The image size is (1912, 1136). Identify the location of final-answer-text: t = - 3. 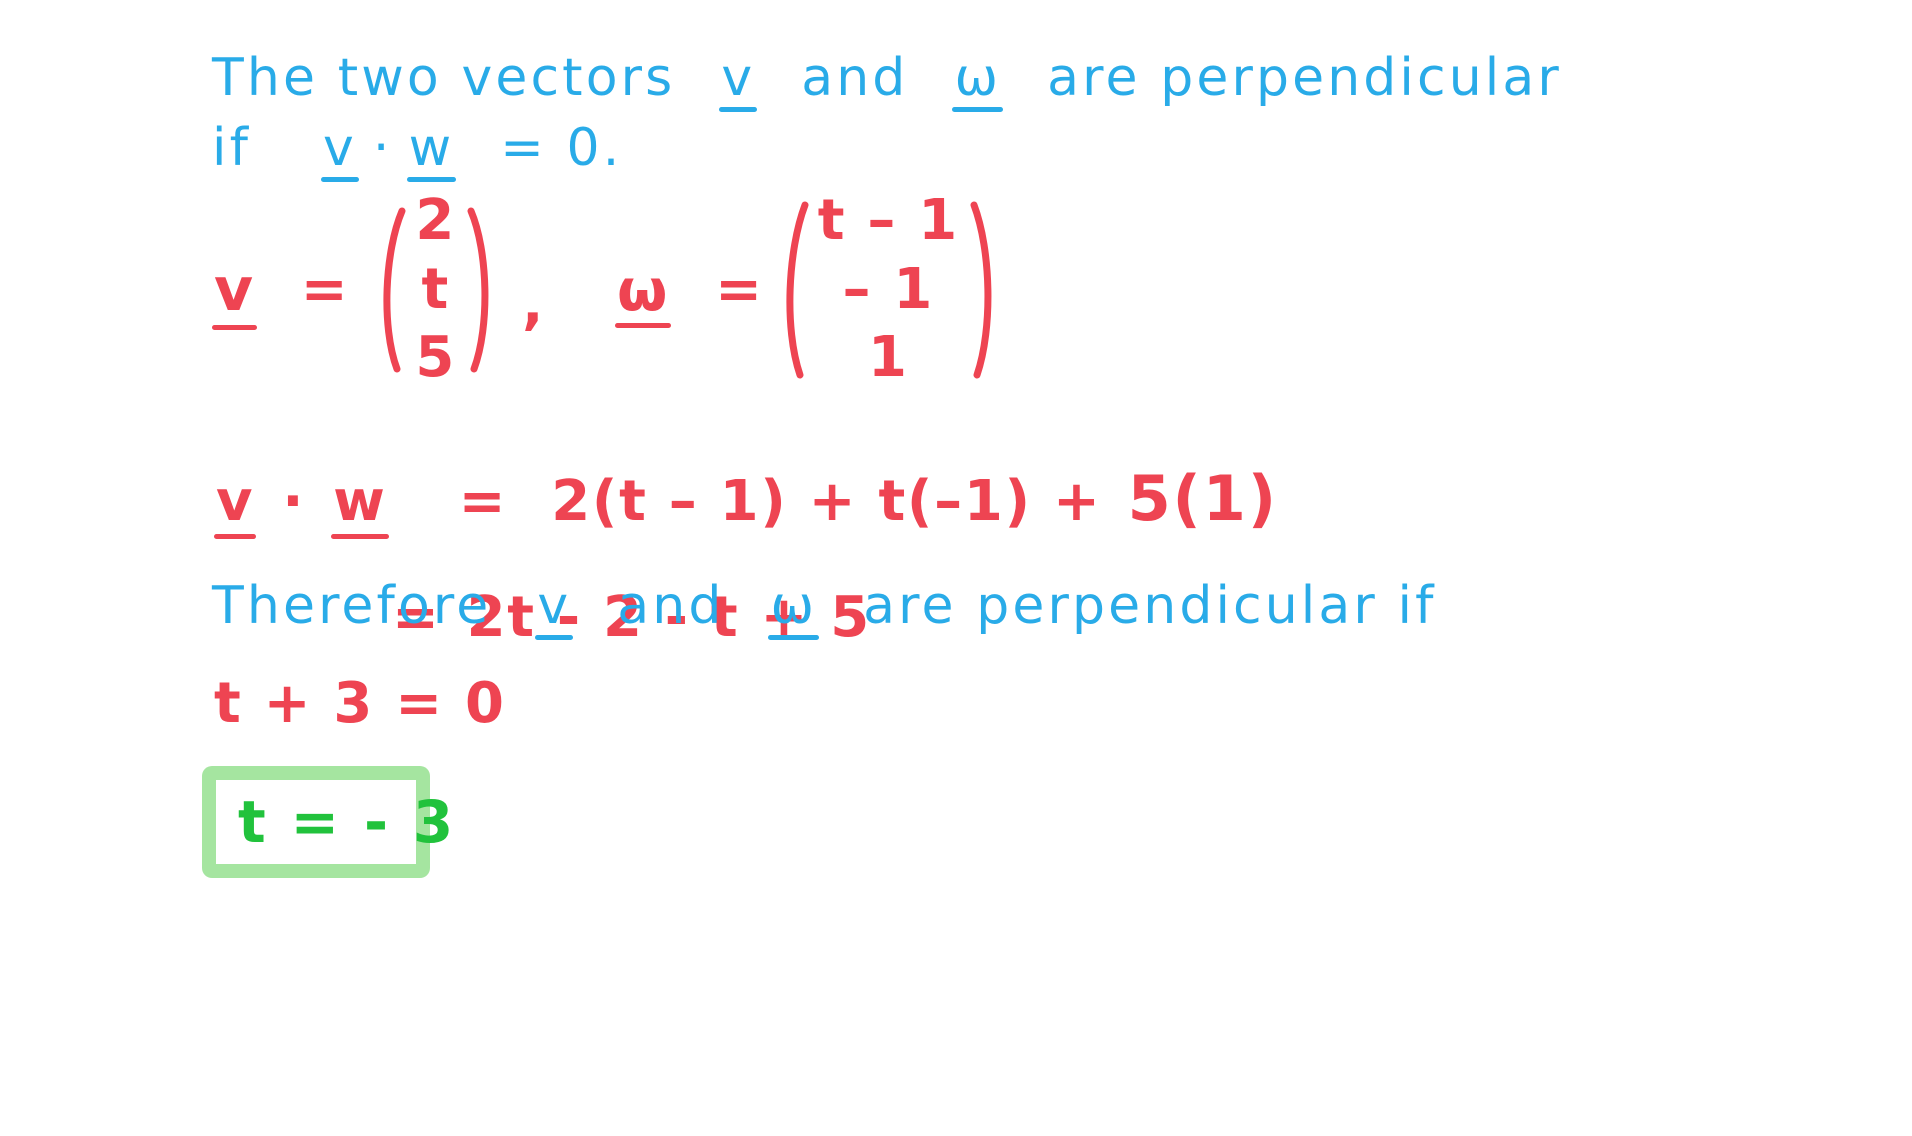
(347, 822).